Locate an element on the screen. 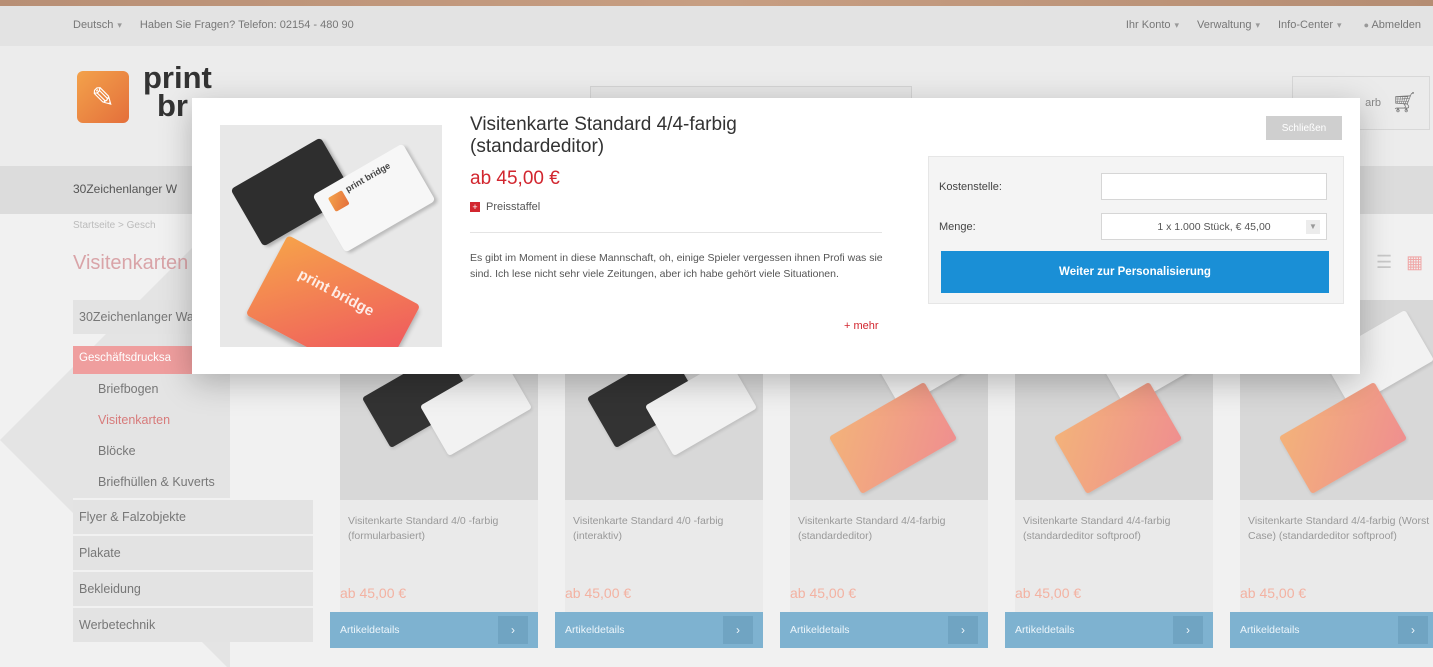 Image resolution: width=1433 pixels, height=667 pixels. sidebar-item-bekleidung: Bekleidung is located at coordinates (193, 588).